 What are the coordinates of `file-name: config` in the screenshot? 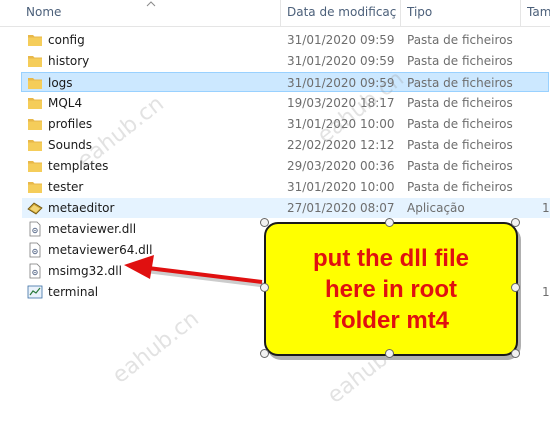 It's located at (66, 40).